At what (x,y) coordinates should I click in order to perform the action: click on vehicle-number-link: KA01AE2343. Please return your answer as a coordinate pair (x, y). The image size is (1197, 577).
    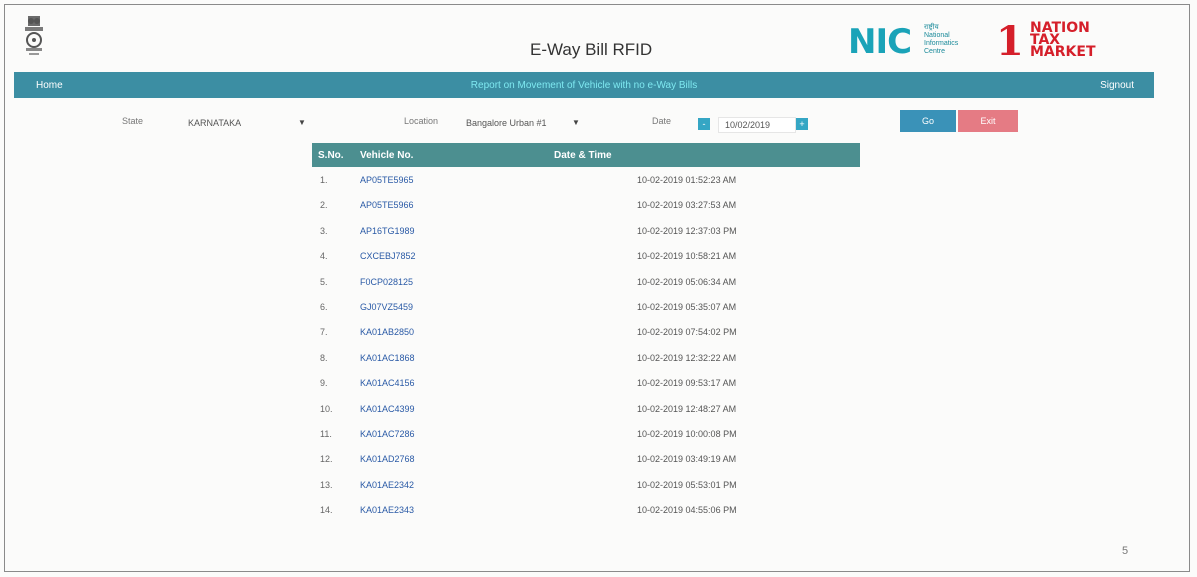
    Looking at the image, I should click on (387, 510).